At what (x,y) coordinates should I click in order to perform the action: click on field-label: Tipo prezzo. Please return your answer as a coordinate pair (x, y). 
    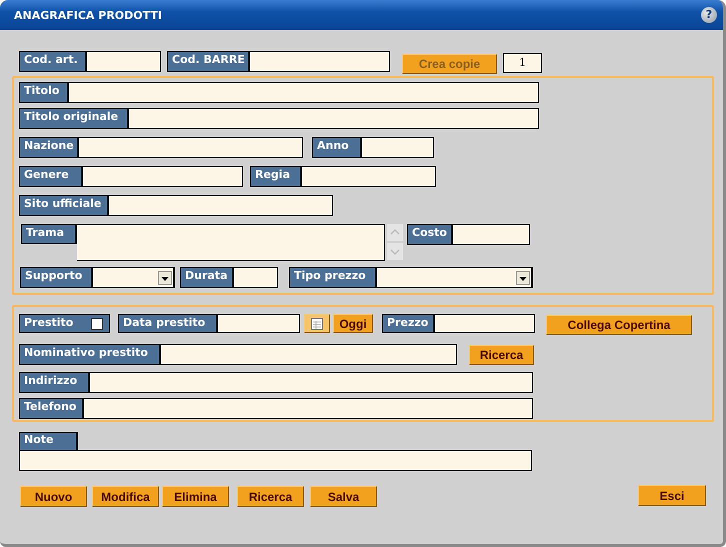
    Looking at the image, I should click on (333, 277).